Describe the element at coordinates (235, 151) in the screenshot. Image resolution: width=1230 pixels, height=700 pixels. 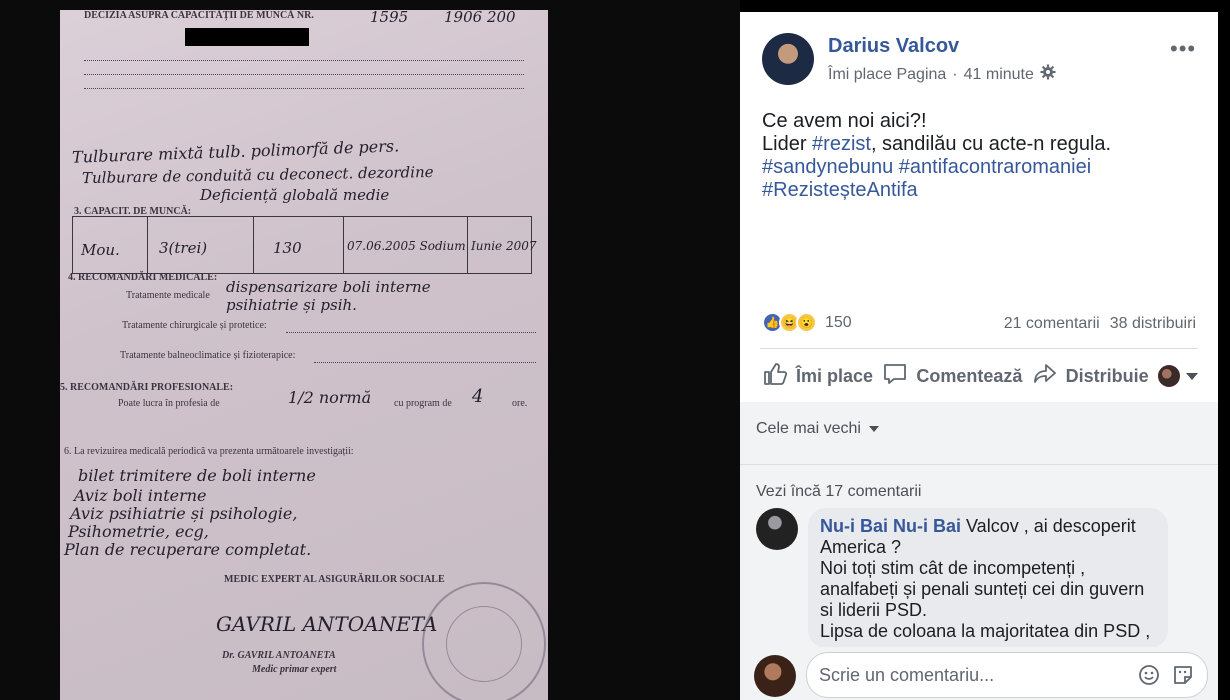
I see `diagnosis-line: Tulburare mixtă tulb. polimorfă de pers.` at that location.